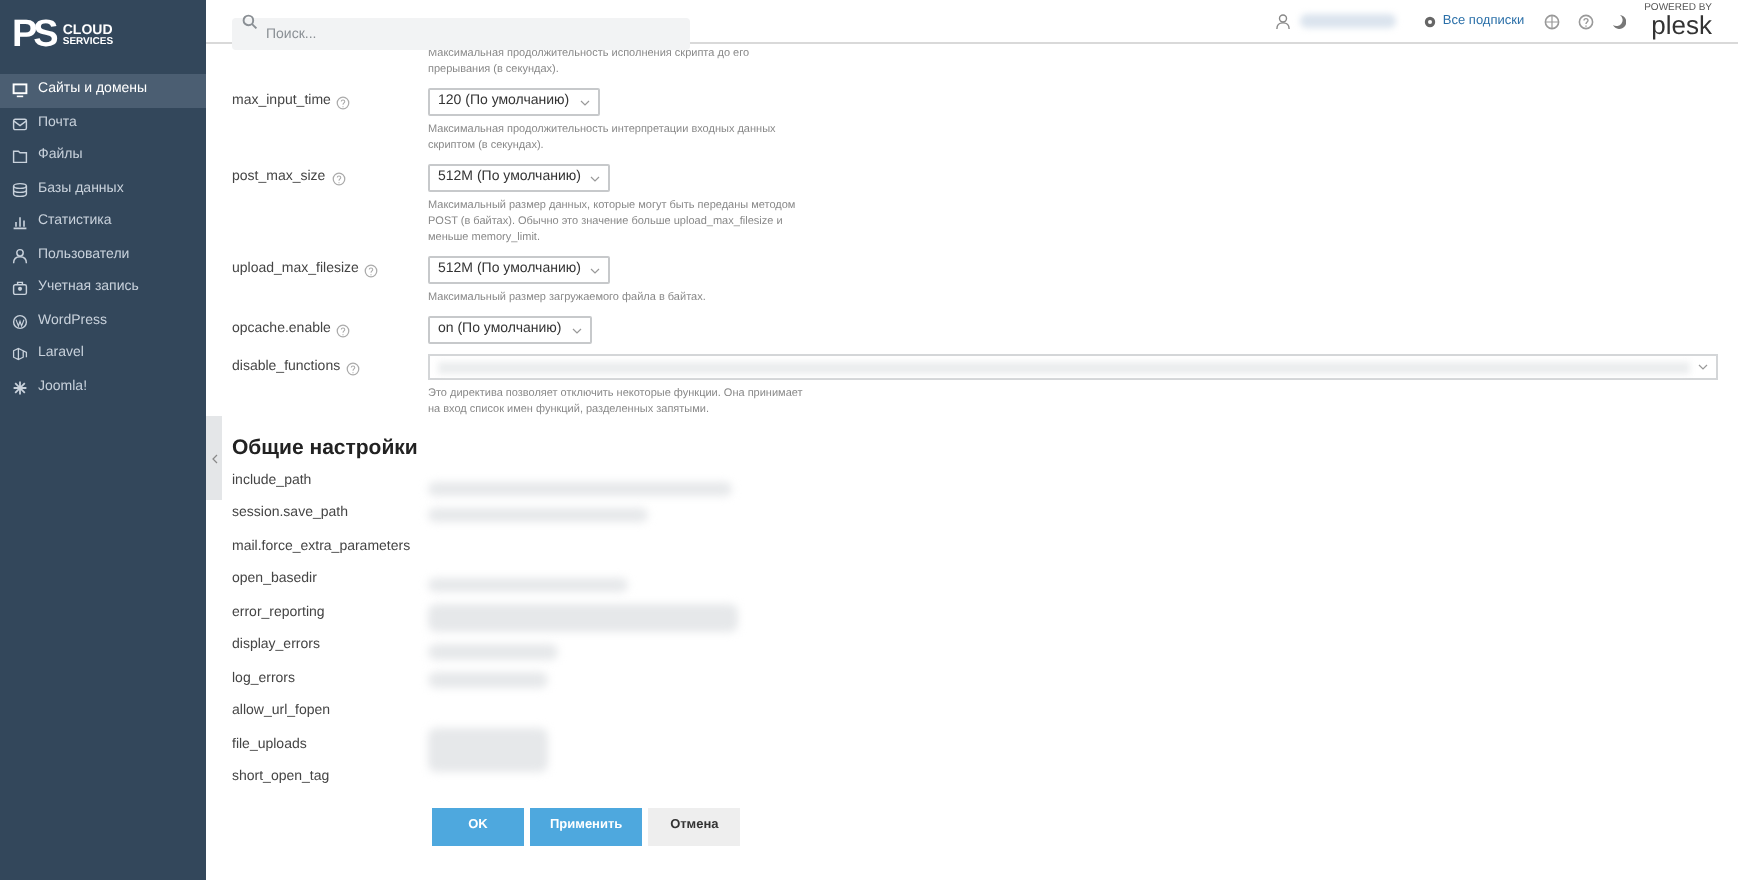  I want to click on monitor-icon, so click(20, 90).